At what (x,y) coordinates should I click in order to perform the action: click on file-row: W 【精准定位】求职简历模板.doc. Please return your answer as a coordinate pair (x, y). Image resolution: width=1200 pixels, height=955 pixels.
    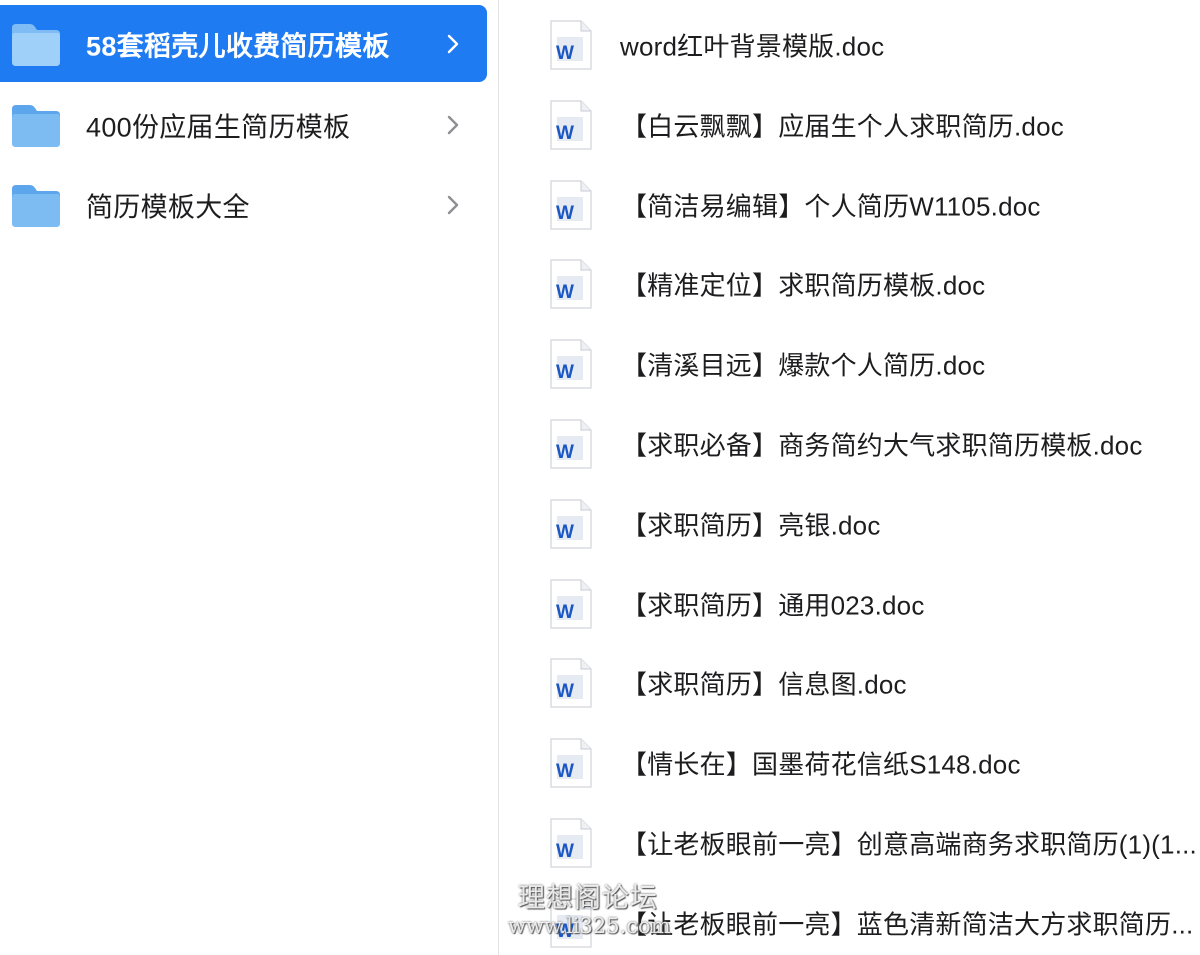
    Looking at the image, I should click on (849, 284).